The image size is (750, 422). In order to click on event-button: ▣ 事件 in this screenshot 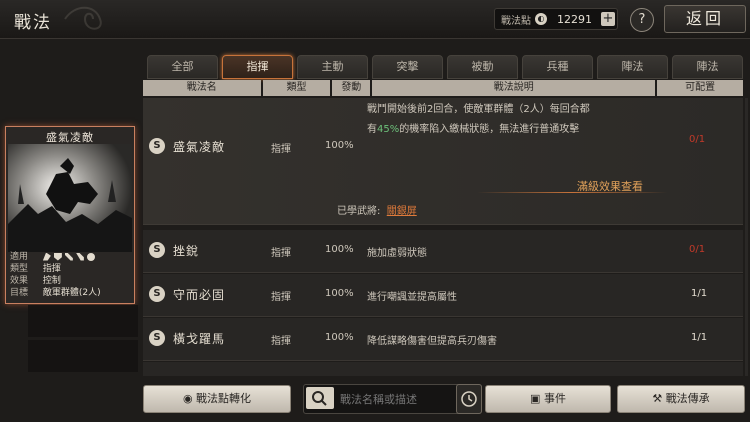, I will do `click(548, 399)`.